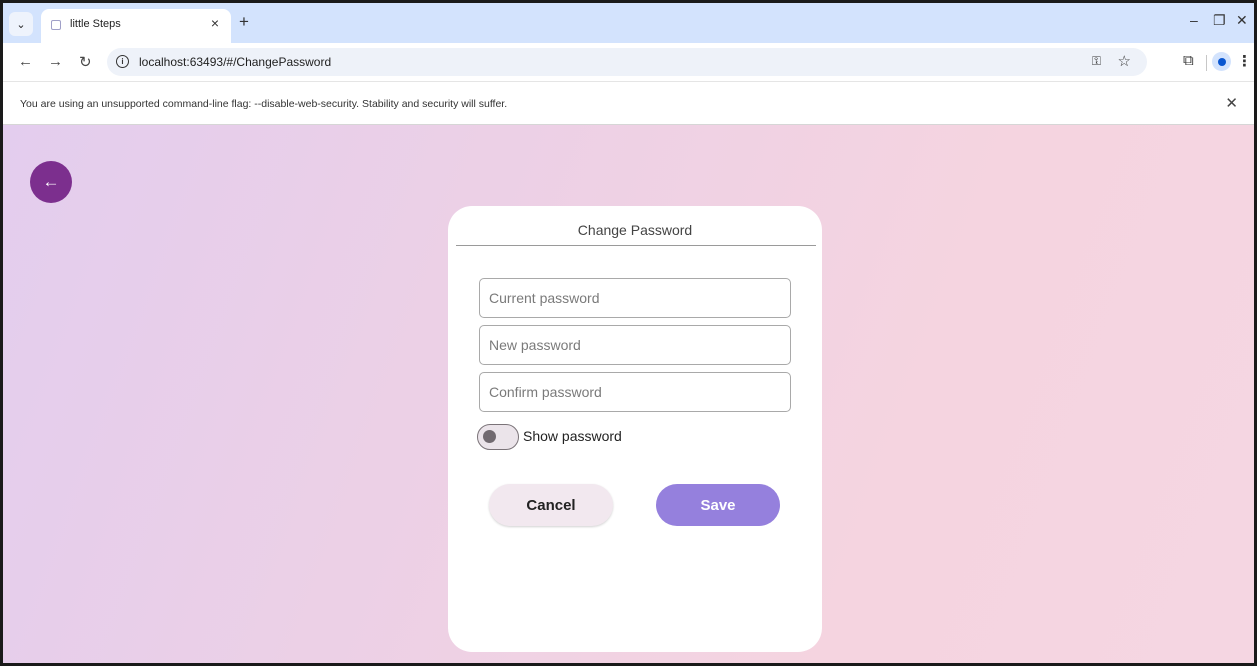  I want to click on back-button: ←, so click(51, 182).